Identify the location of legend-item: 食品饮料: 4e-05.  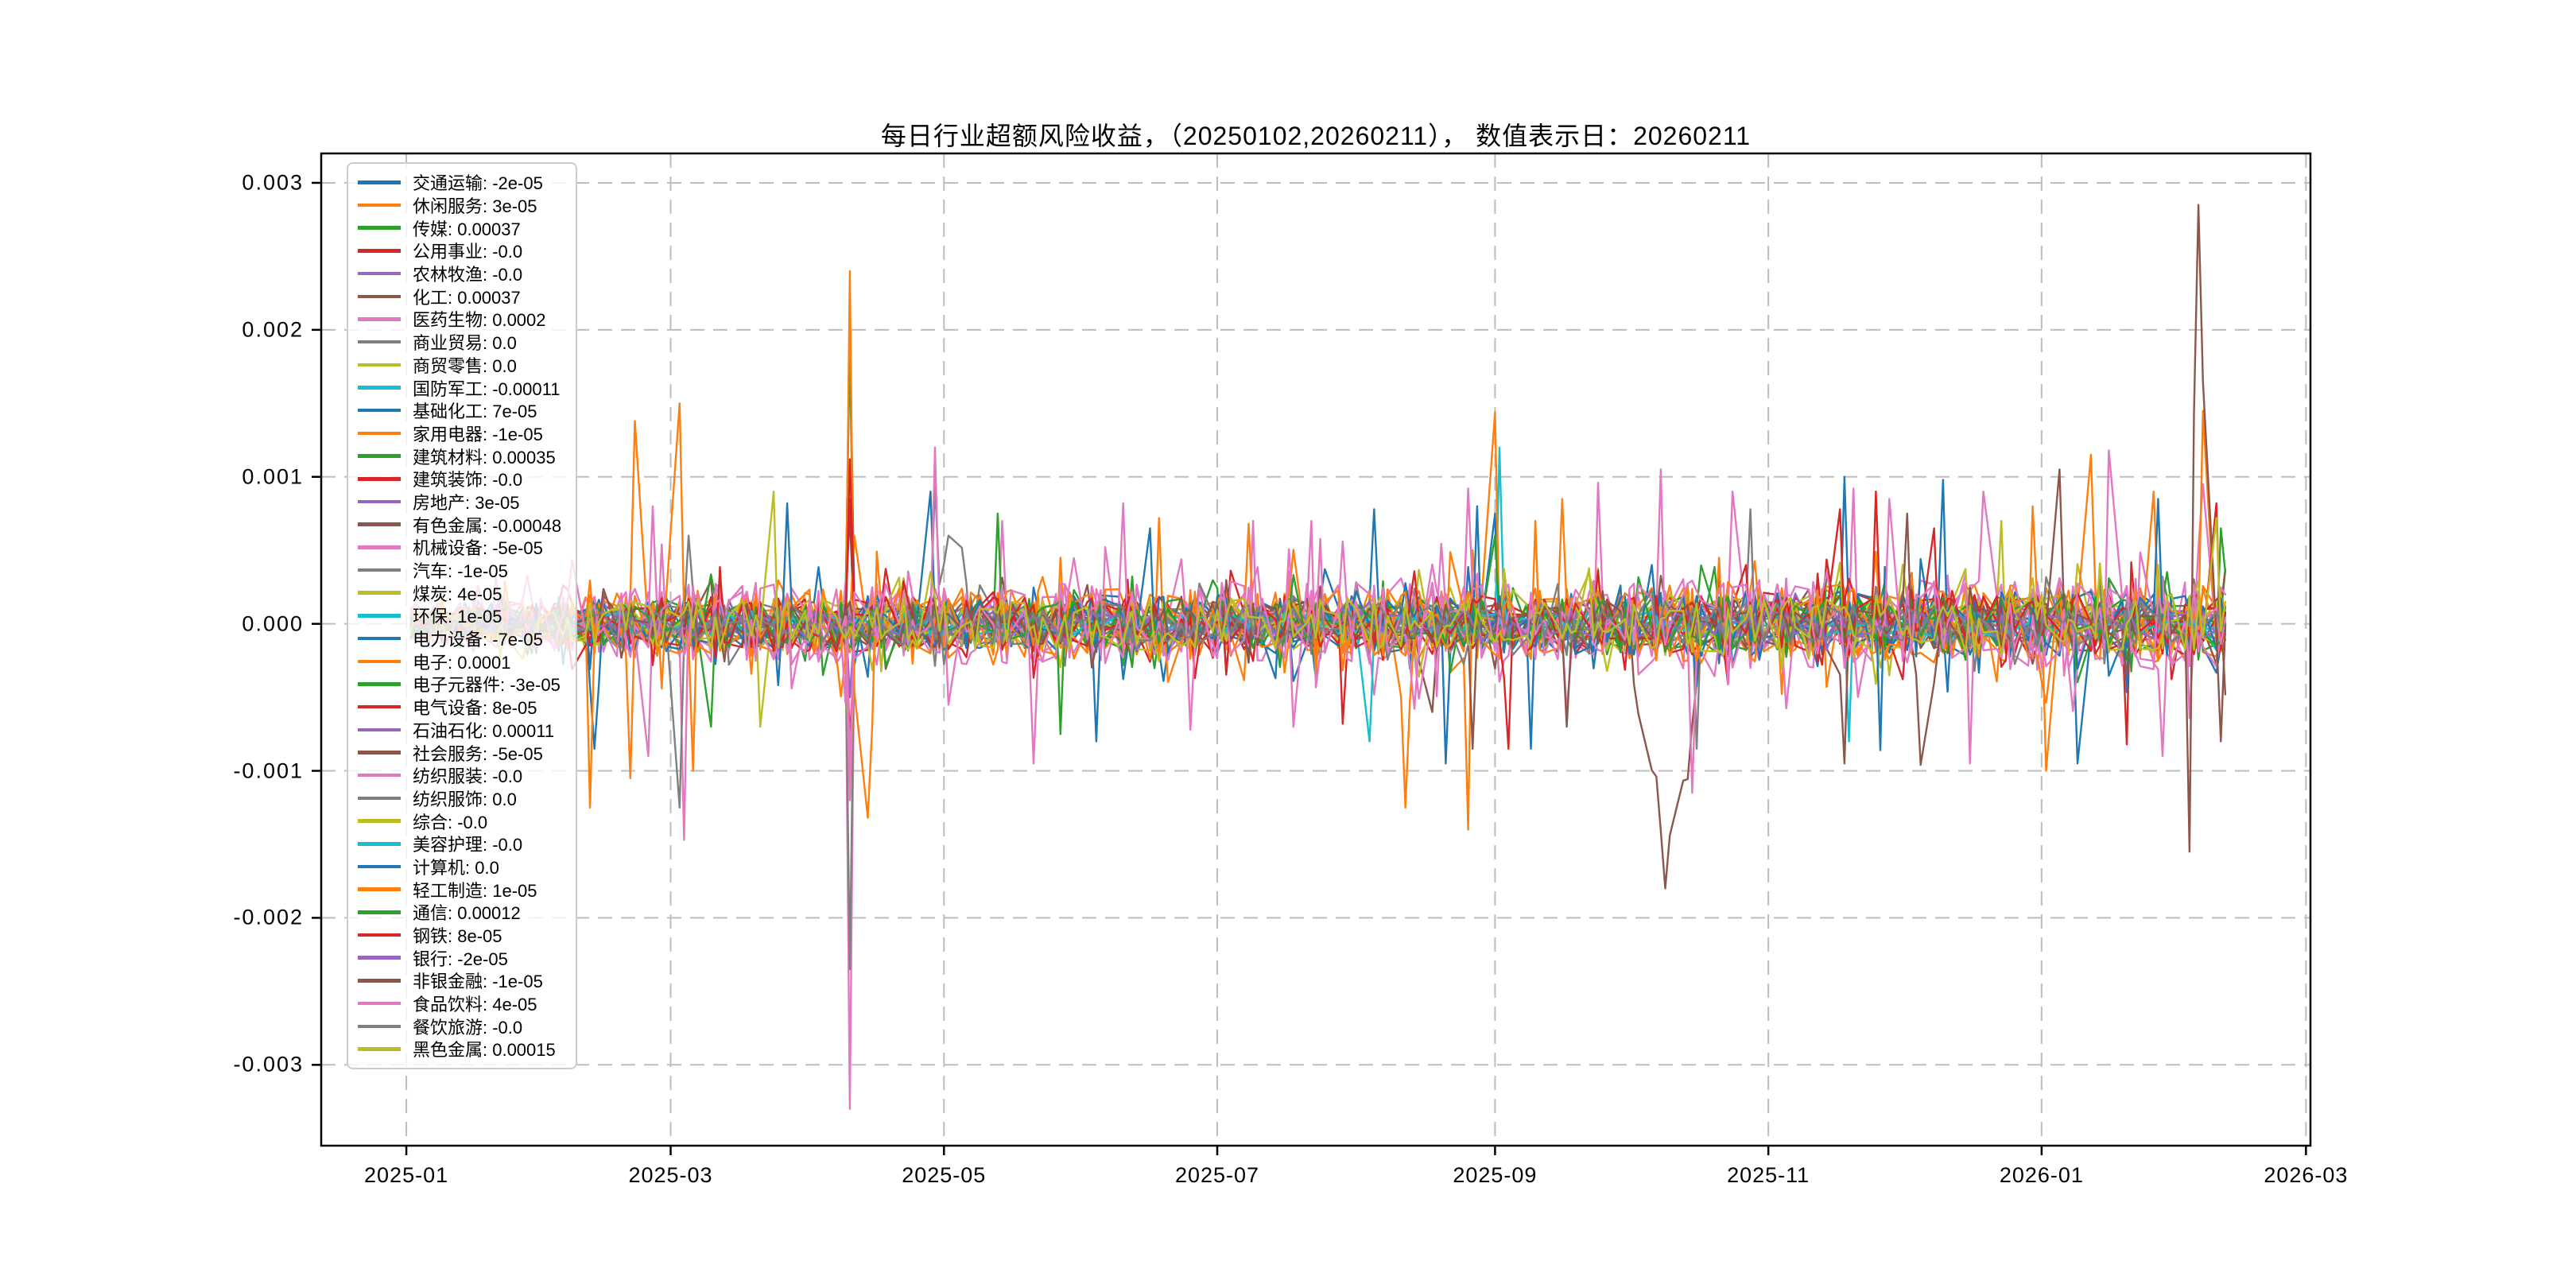
(460, 1004).